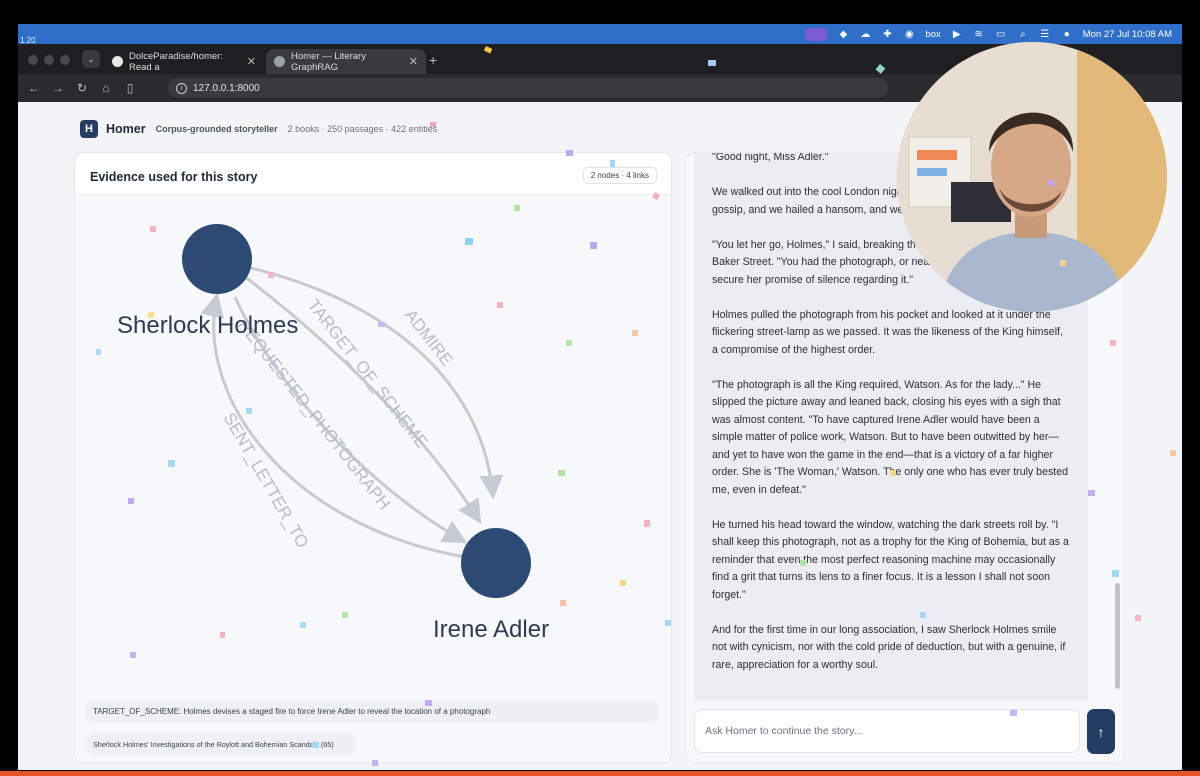 The width and height of the screenshot is (1200, 776). Describe the element at coordinates (1127, 34) in the screenshot. I see `menubar-clock: Mon 27 Jul 10:08 AM` at that location.